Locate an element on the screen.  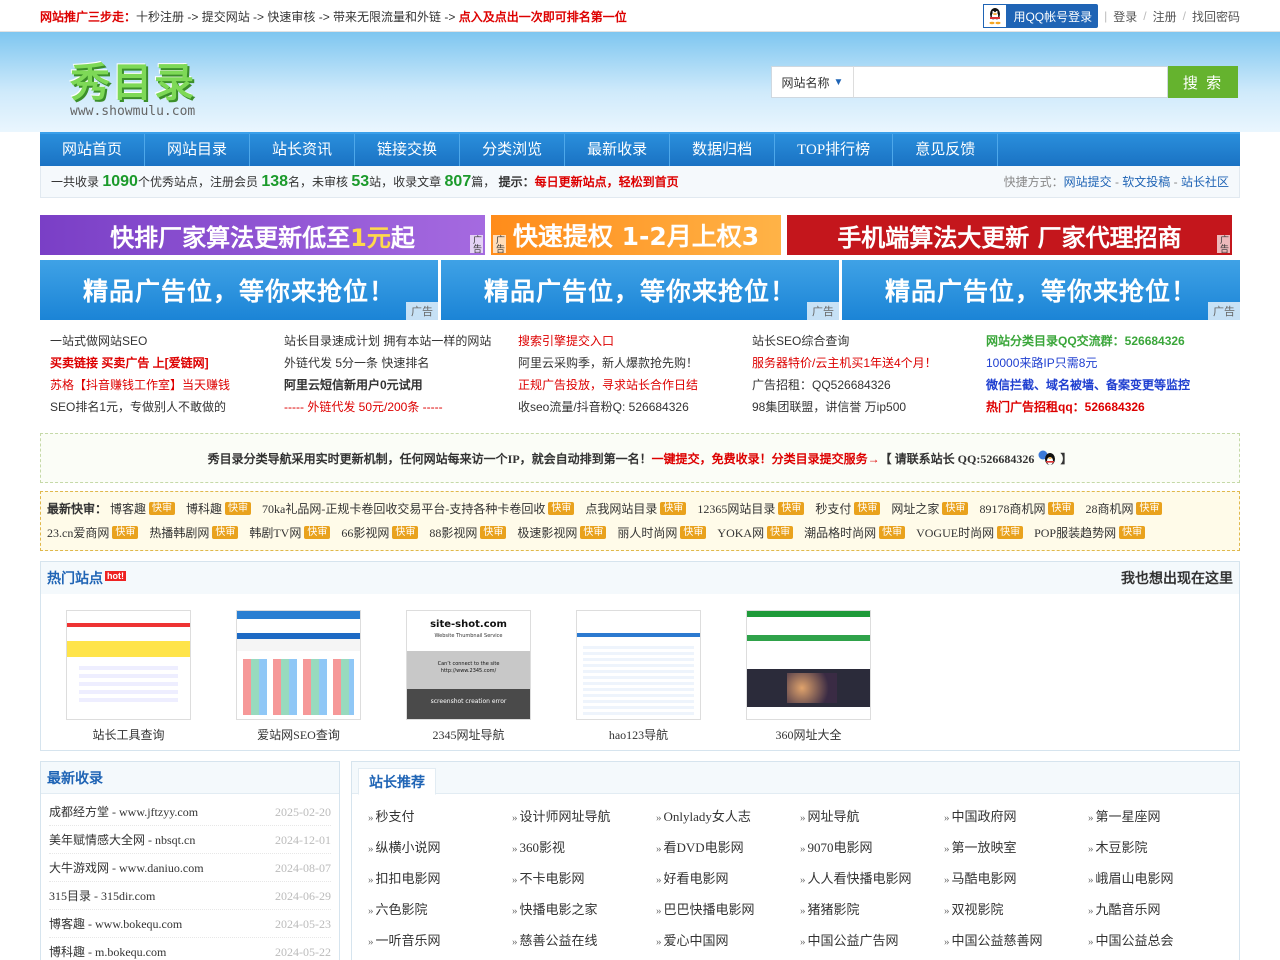
text-ad-link: 网站分类目录QQ交流群：526684326 is located at coordinates (1103, 341).